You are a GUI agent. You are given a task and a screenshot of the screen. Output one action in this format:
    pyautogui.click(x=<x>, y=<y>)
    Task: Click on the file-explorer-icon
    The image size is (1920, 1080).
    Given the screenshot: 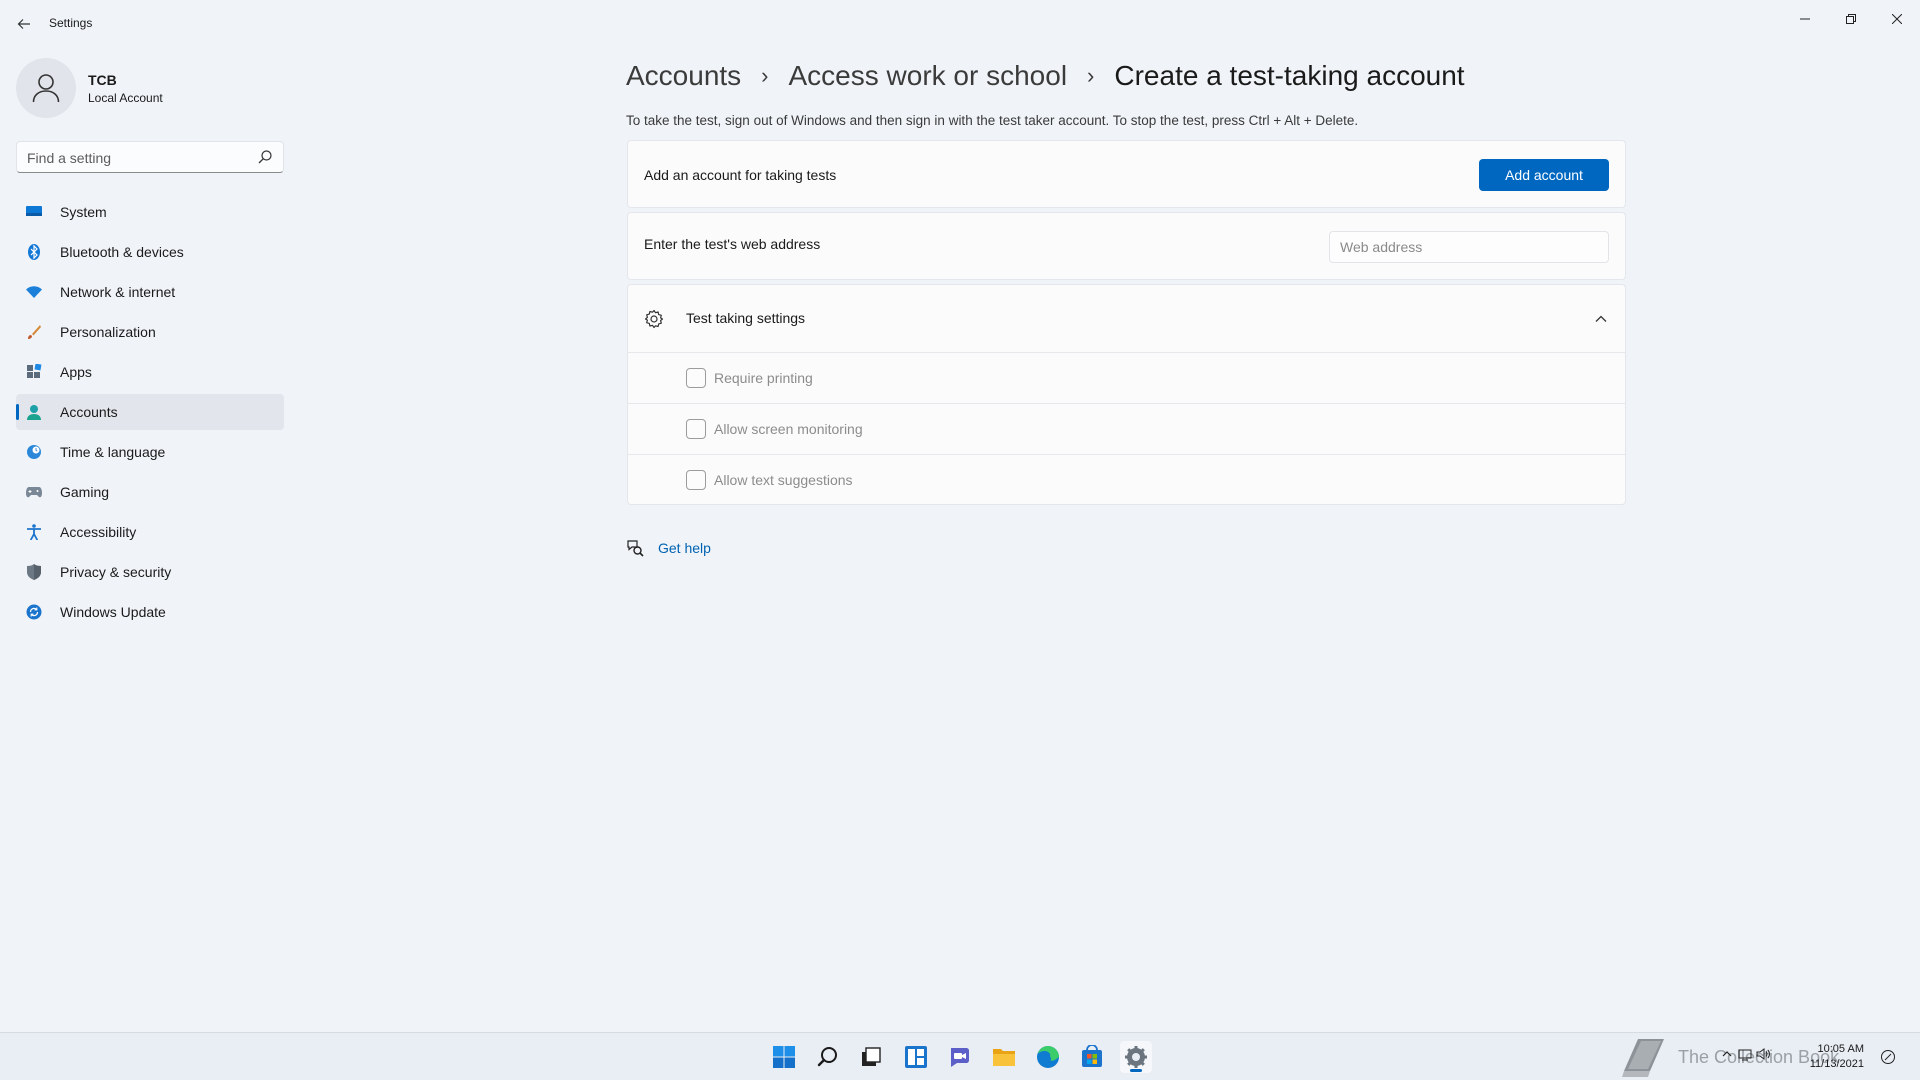 What is the action you would take?
    pyautogui.click(x=1004, y=1057)
    